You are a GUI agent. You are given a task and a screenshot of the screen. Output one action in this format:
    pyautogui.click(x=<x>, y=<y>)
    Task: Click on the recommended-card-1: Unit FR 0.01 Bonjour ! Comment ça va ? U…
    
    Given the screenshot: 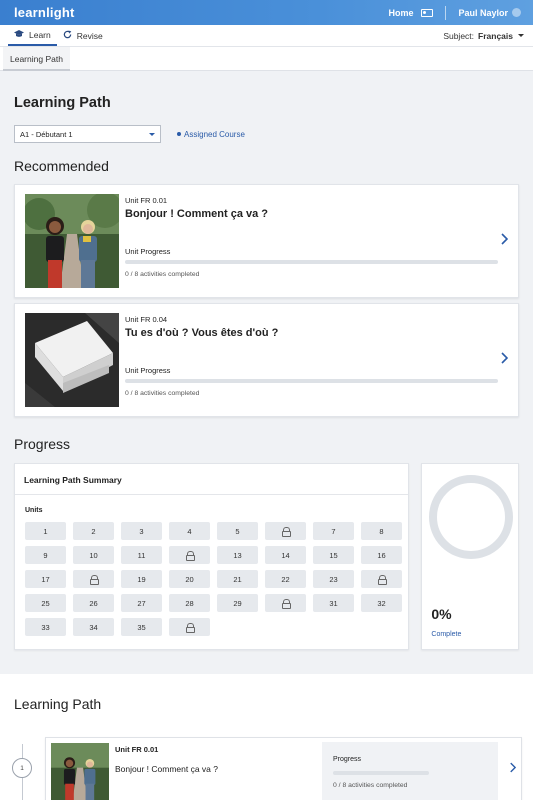 What is the action you would take?
    pyautogui.click(x=266, y=241)
    